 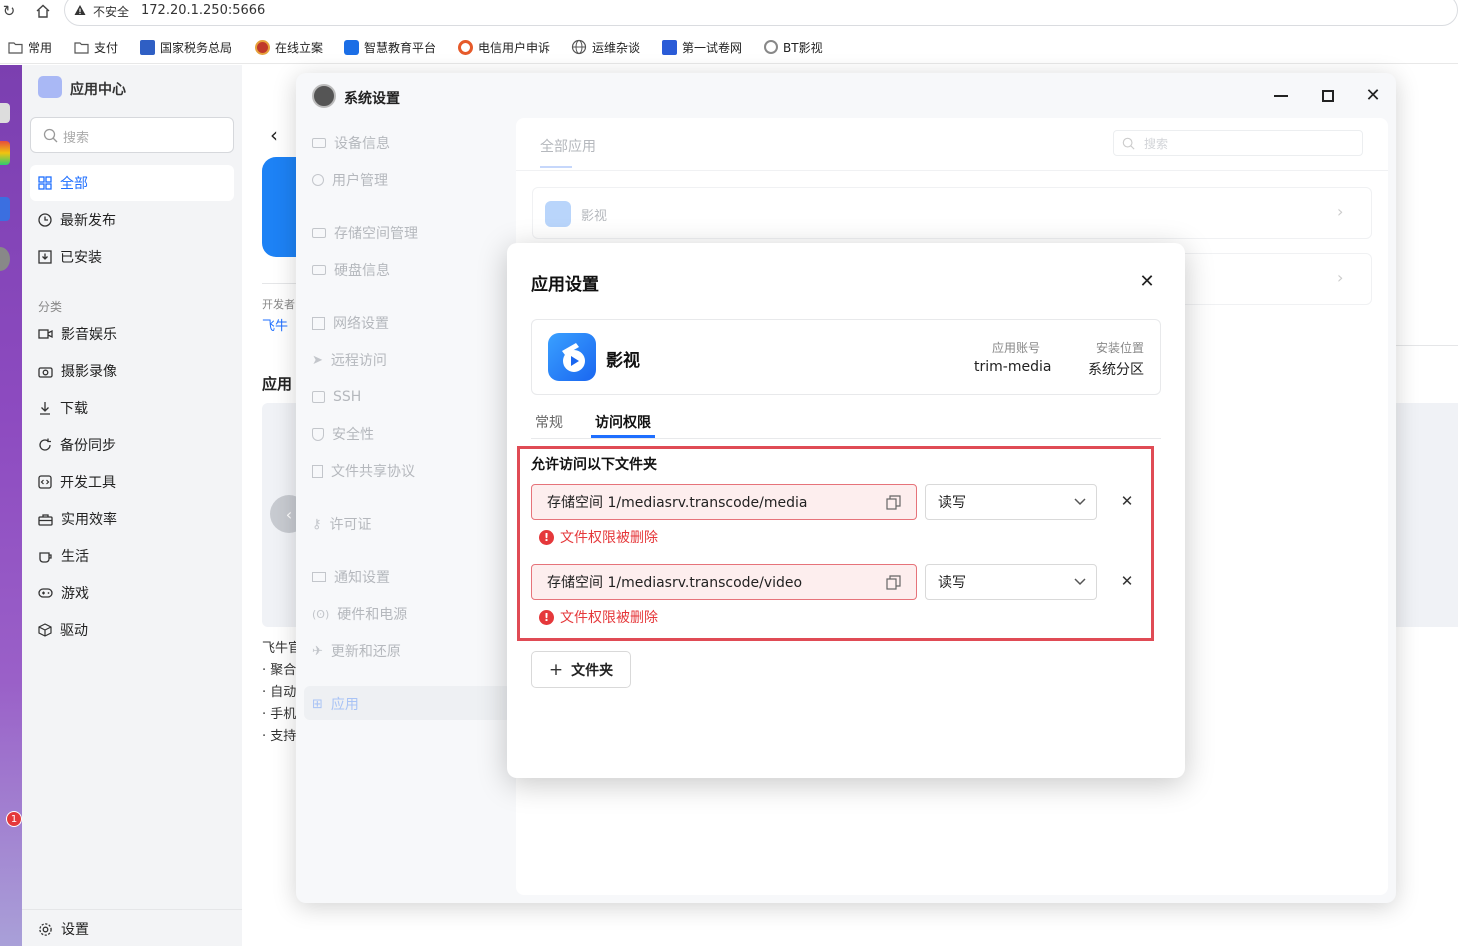 What do you see at coordinates (132, 334) in the screenshot?
I see `category-av: 影音娱乐` at bounding box center [132, 334].